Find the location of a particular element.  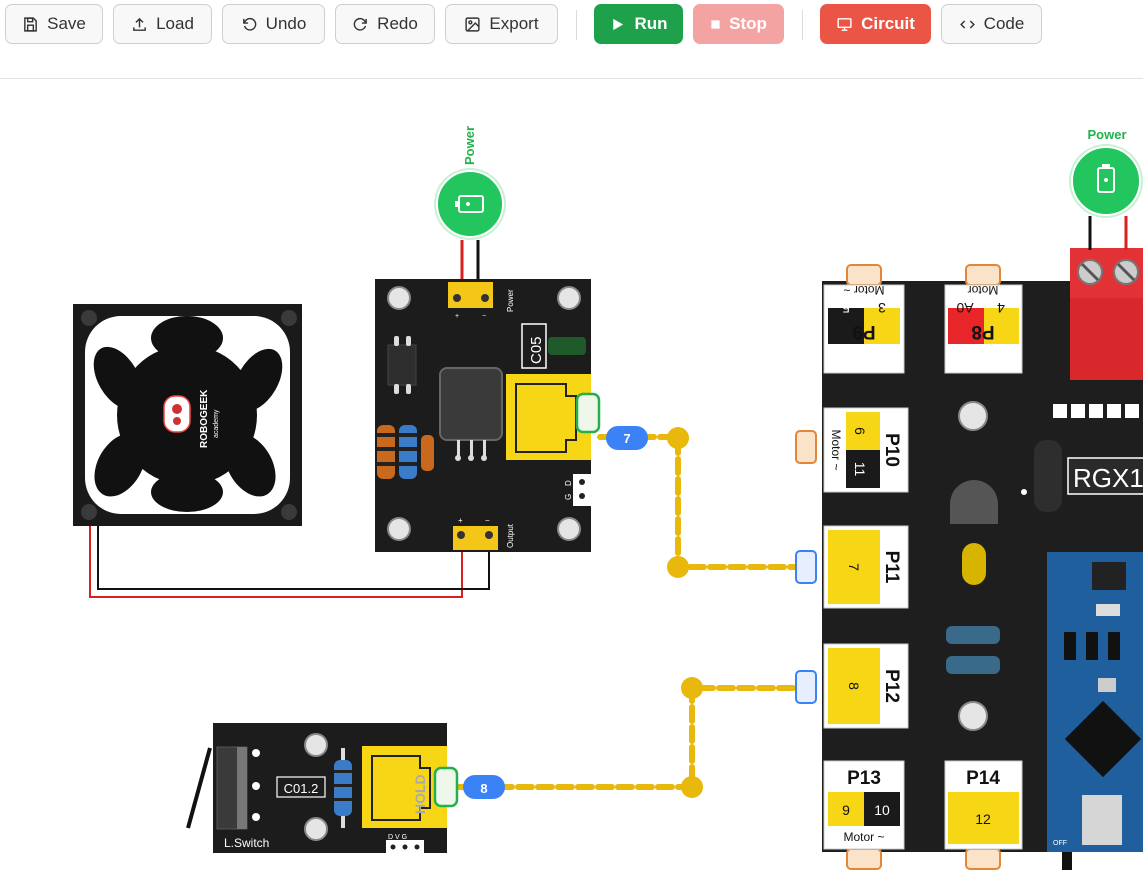

p9-a: 5 is located at coordinates (846, 308).